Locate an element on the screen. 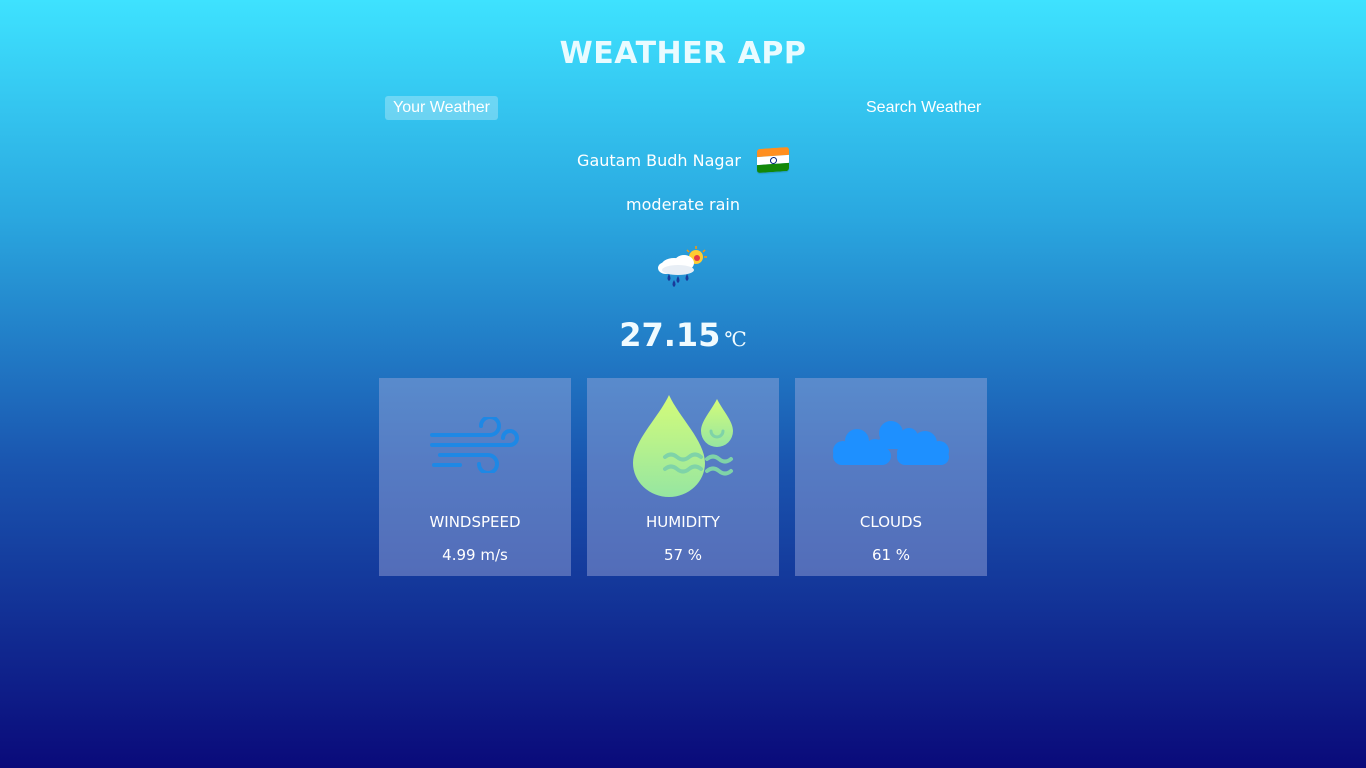  tab-your-weather: Your Weather is located at coordinates (441, 108).